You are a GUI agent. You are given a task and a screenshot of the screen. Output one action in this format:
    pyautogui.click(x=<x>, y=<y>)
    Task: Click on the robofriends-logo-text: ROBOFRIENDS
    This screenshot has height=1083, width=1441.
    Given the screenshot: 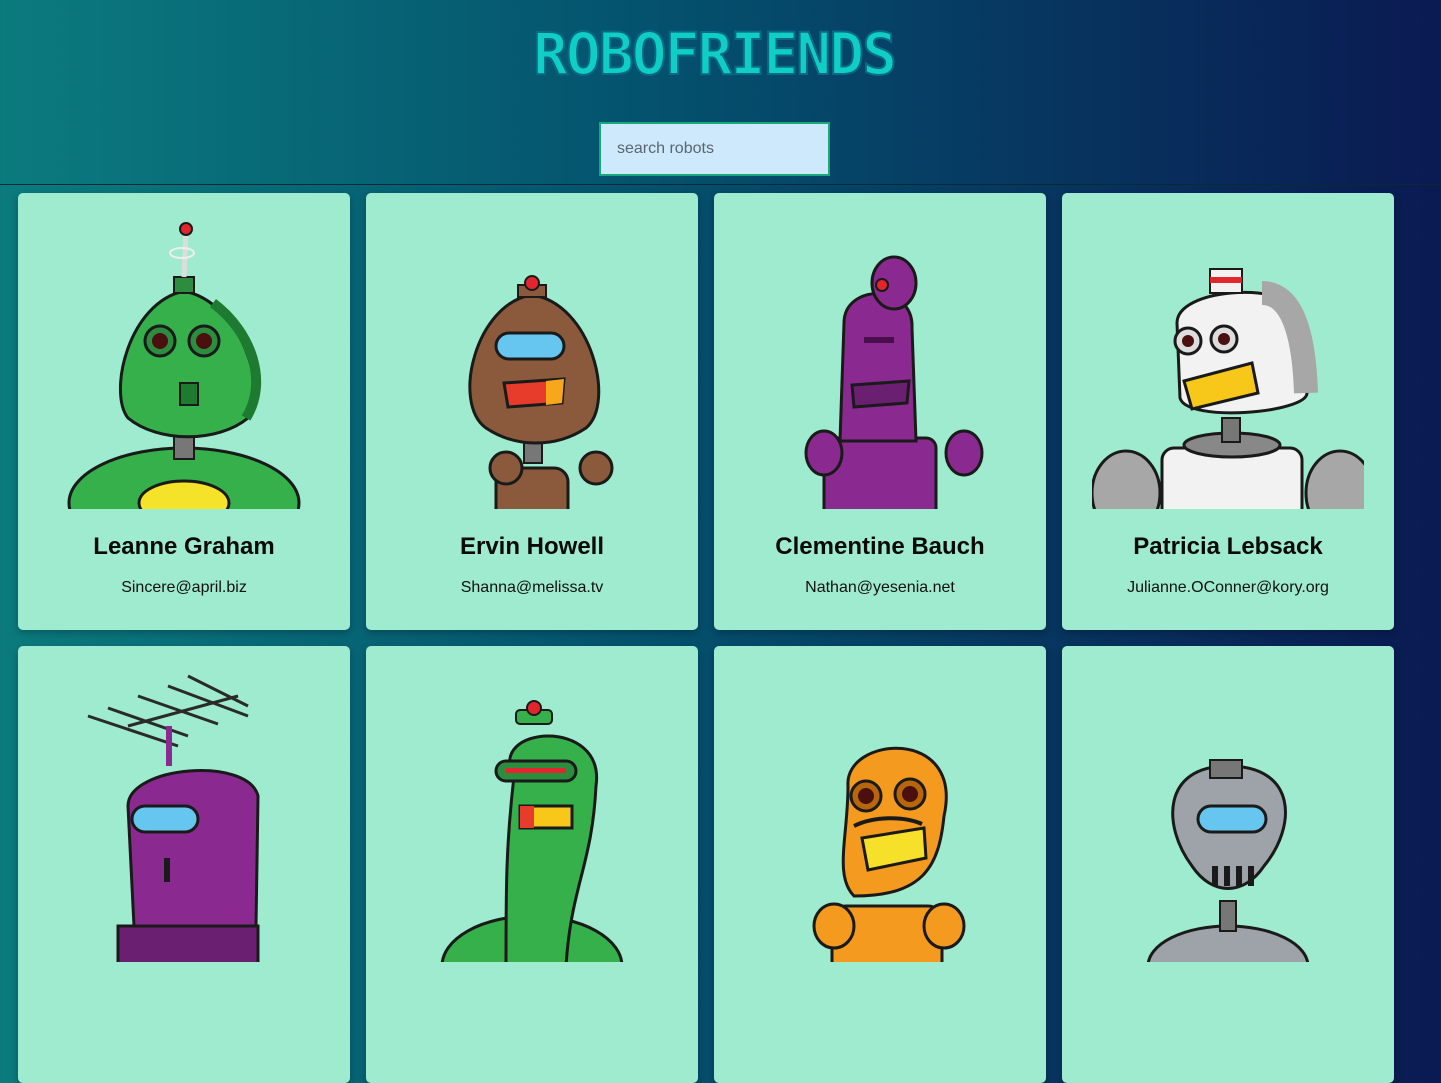 What is the action you would take?
    pyautogui.click(x=715, y=54)
    